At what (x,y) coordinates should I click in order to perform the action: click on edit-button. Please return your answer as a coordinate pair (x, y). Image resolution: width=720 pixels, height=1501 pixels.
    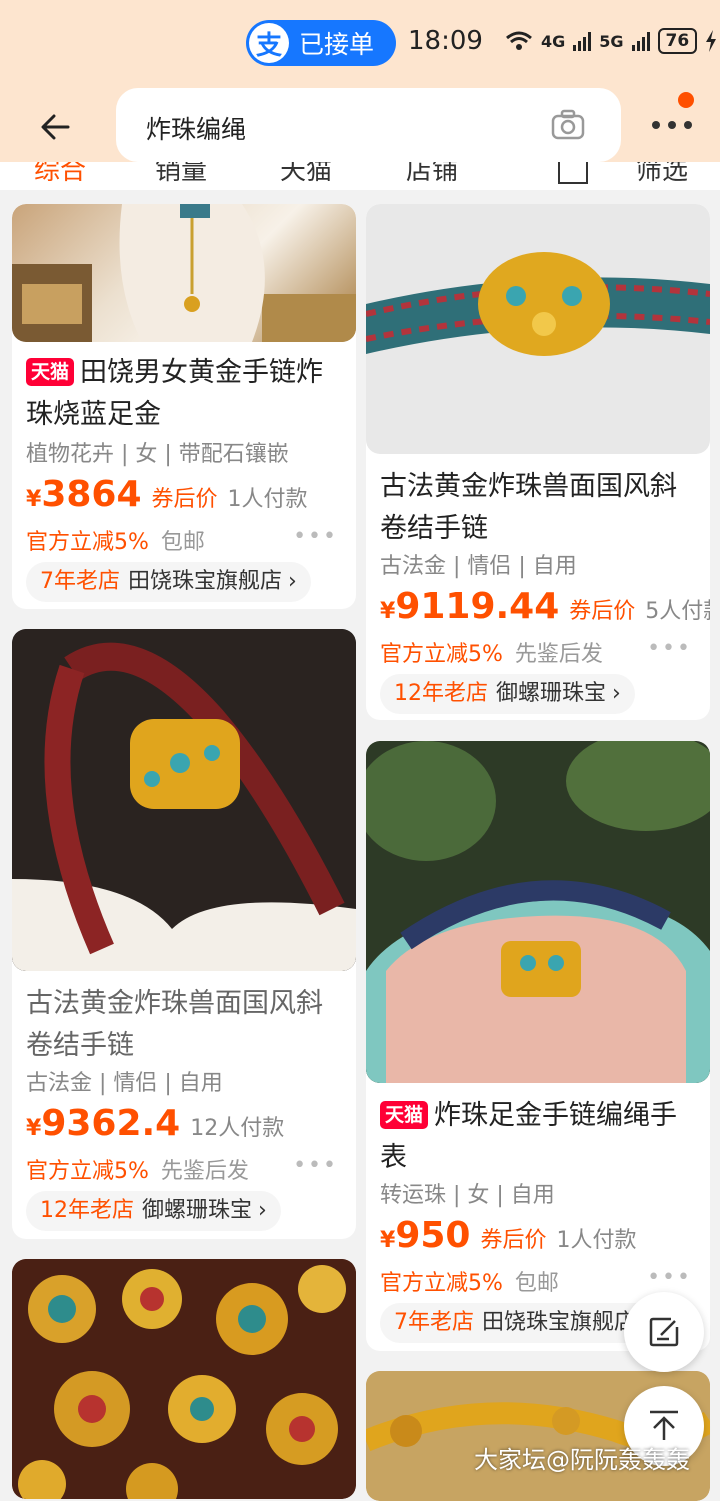
    Looking at the image, I should click on (664, 1332).